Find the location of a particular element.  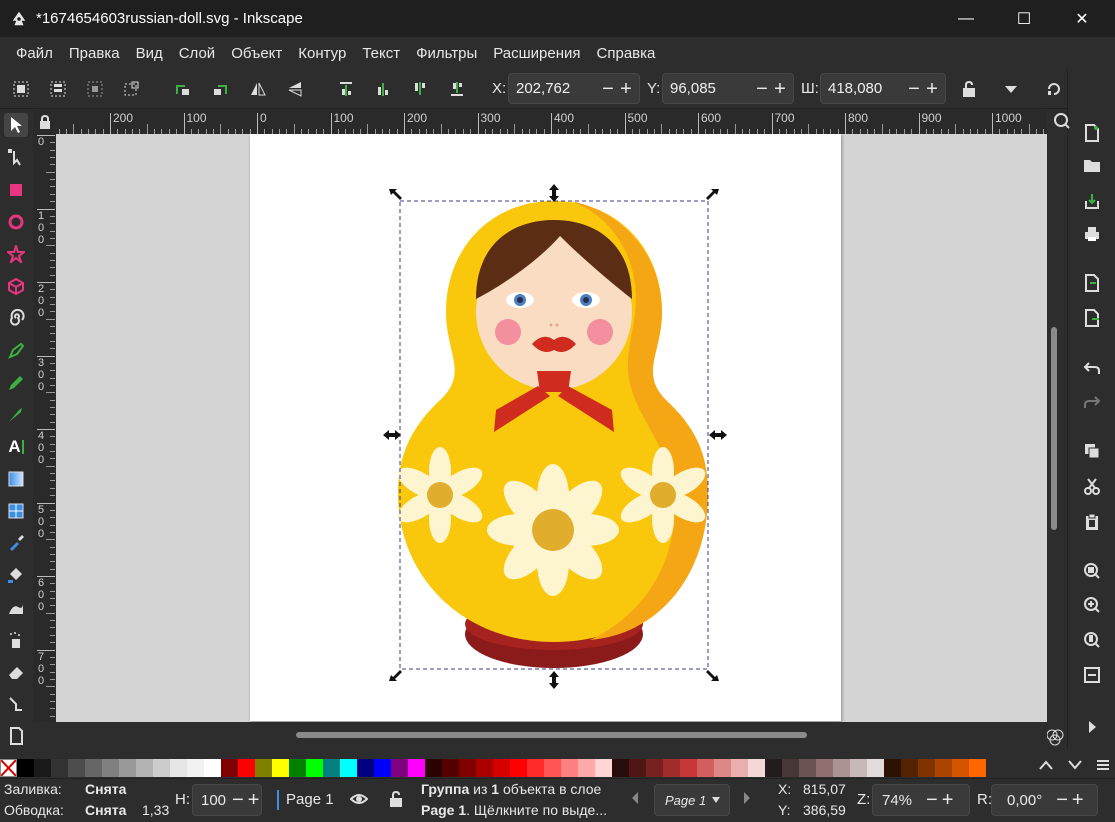

flip-horizontal-icon is located at coordinates (258, 89).